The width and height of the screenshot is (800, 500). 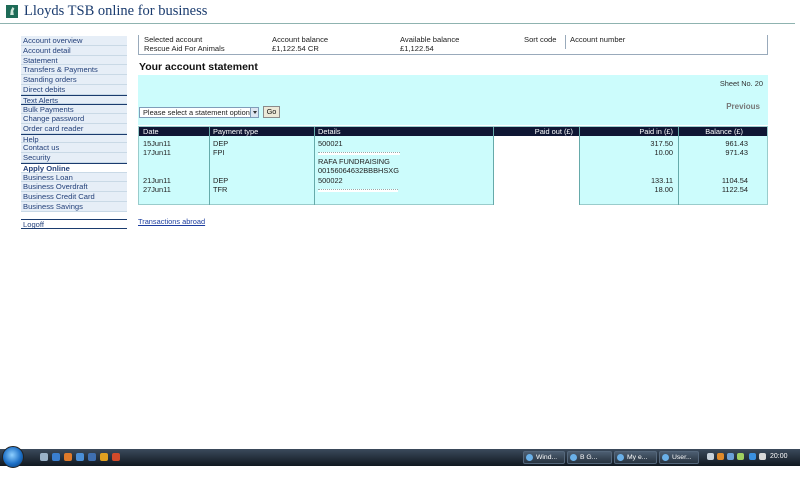 I want to click on firefox-icon, so click(x=68, y=457).